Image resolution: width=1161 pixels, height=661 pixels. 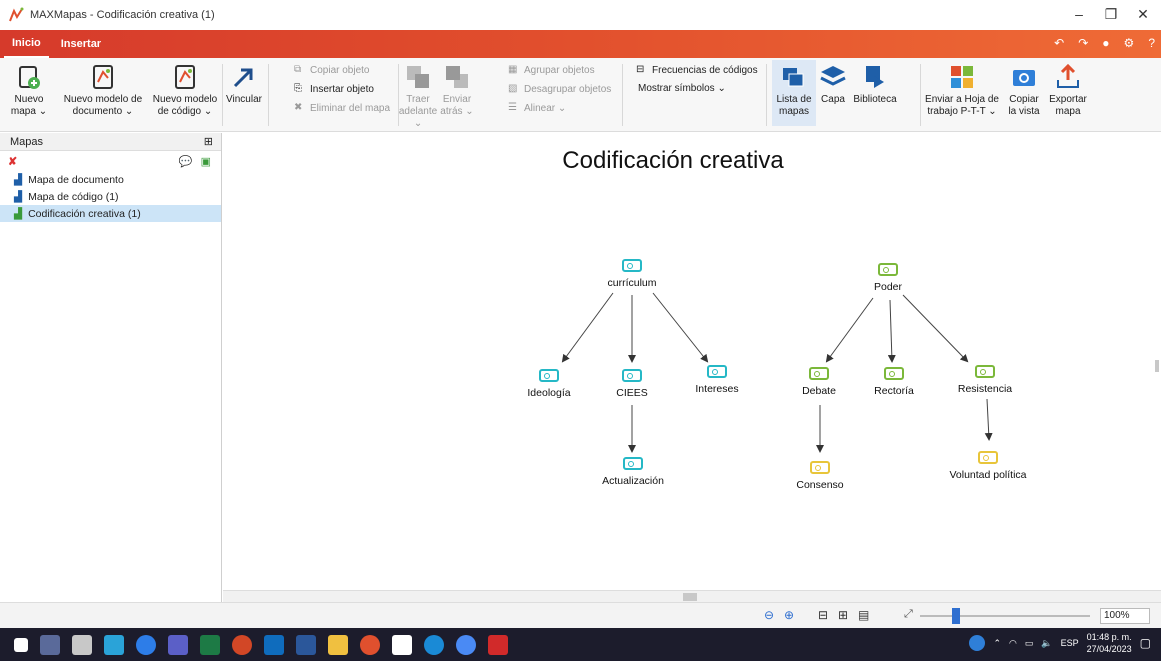 I want to click on word-app-icon, so click(x=306, y=644).